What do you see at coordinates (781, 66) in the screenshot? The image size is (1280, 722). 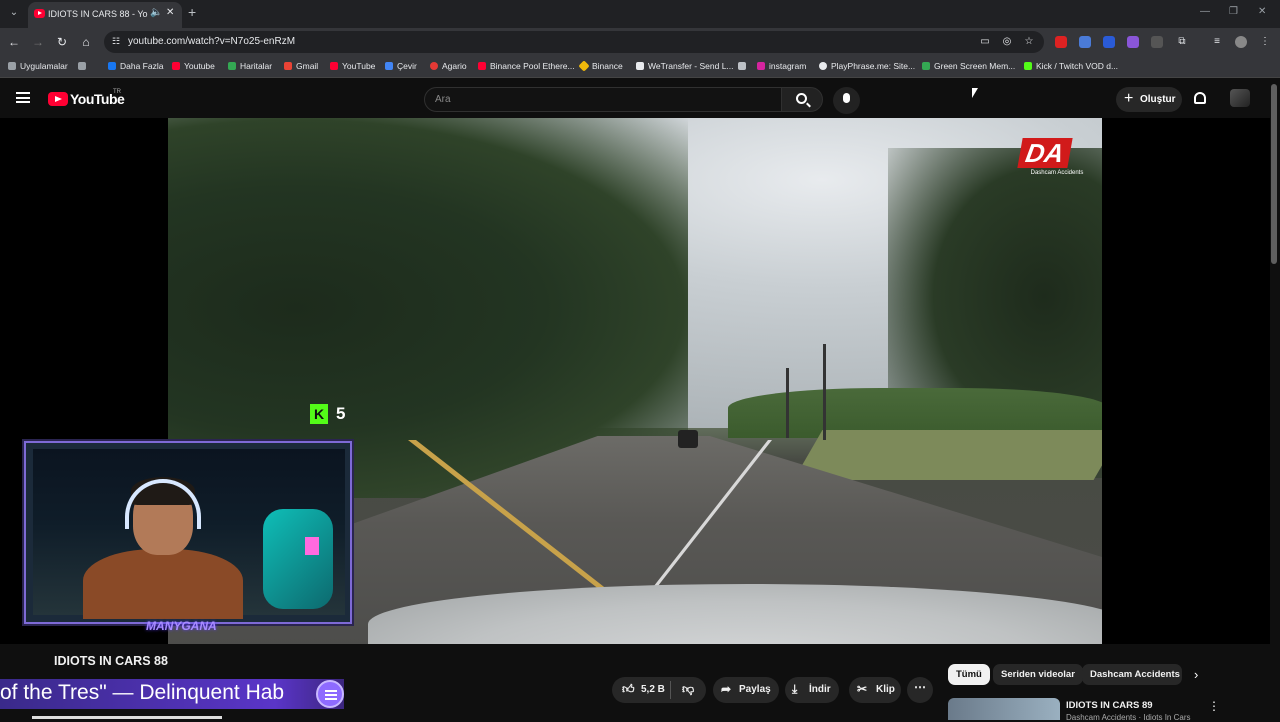 I see `bookmark-item: instagram` at bounding box center [781, 66].